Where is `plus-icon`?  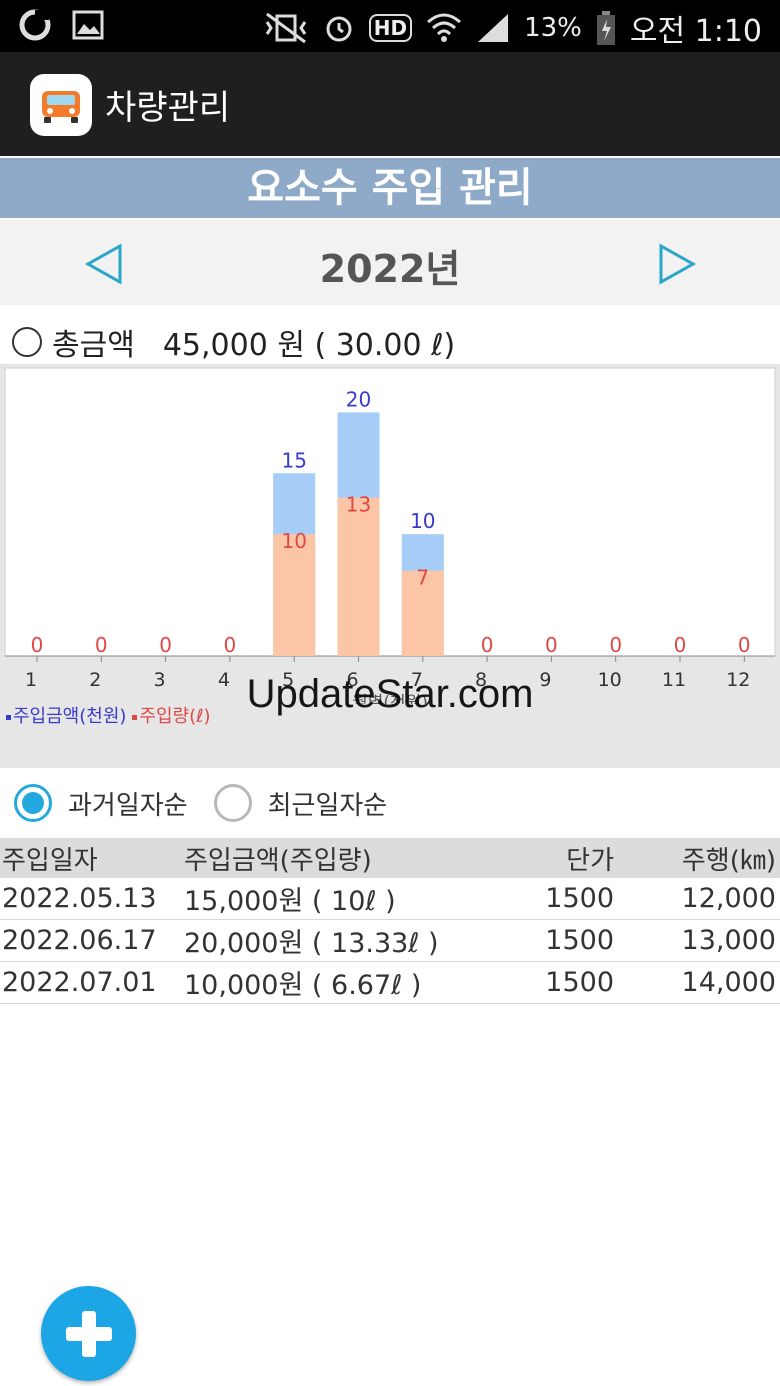
plus-icon is located at coordinates (88, 1333).